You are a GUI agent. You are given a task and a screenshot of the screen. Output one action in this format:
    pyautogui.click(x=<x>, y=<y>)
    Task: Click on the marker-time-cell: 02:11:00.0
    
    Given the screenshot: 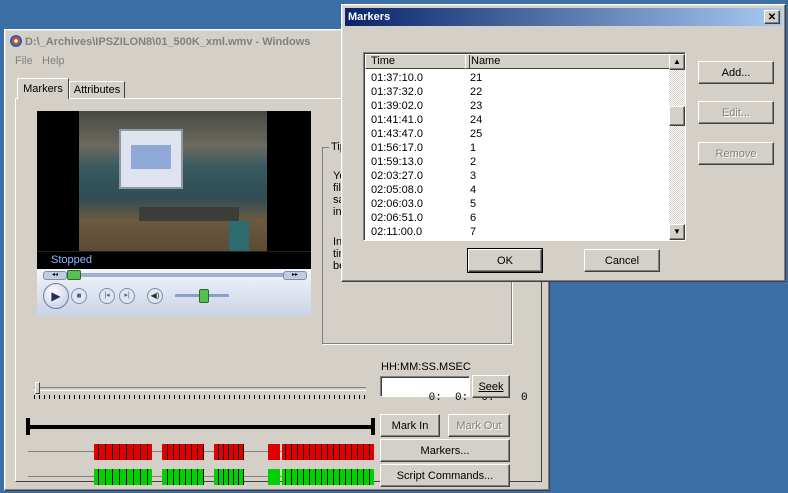 What is the action you would take?
    pyautogui.click(x=397, y=232)
    